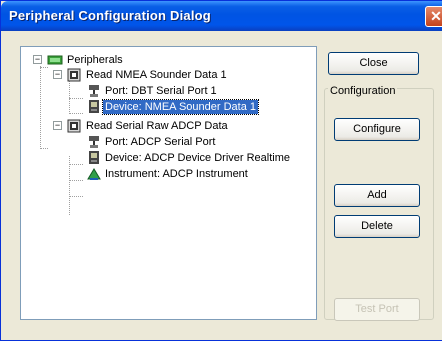  I want to click on delete-button: Delete, so click(377, 226).